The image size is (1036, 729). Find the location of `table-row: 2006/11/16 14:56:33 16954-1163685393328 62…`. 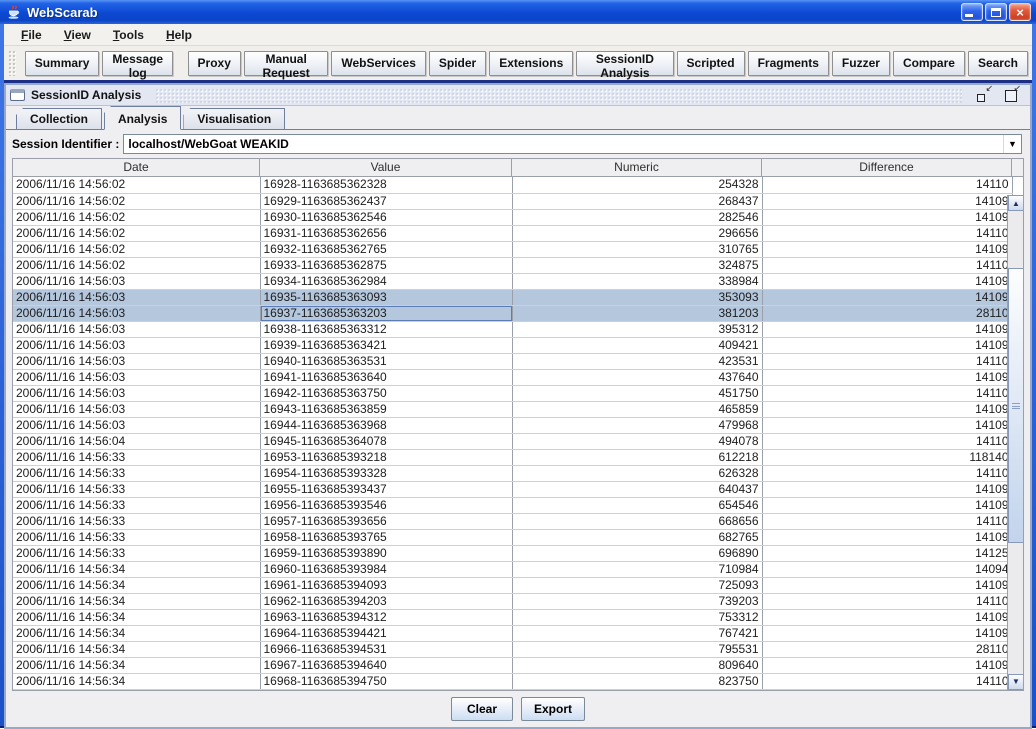

table-row: 2006/11/16 14:56:33 16954-1163685393328 62… is located at coordinates (513, 473).